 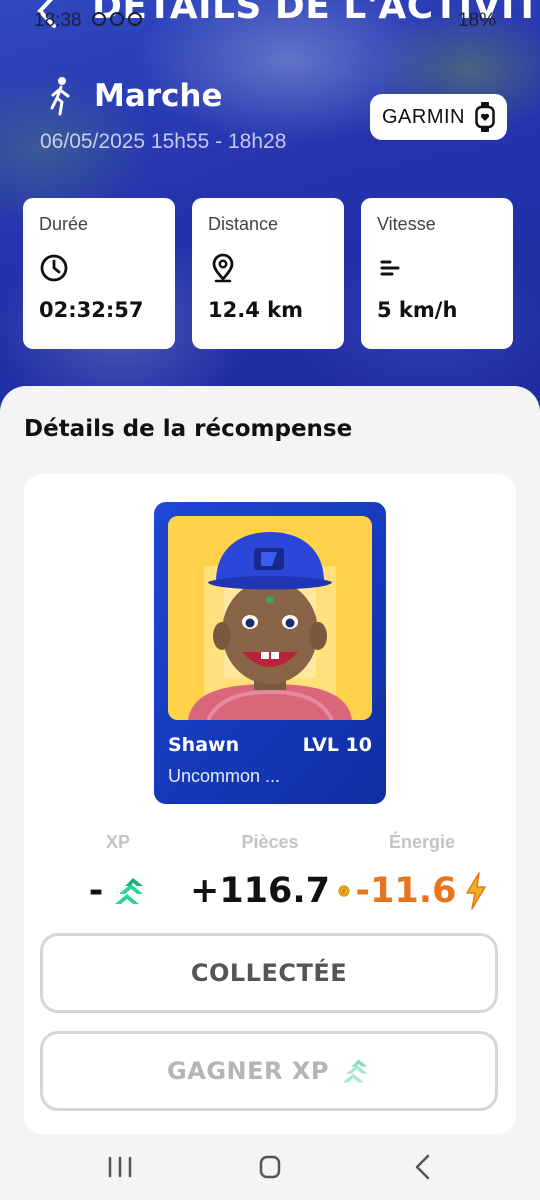 What do you see at coordinates (158, 96) in the screenshot?
I see `activity-name: Marche` at bounding box center [158, 96].